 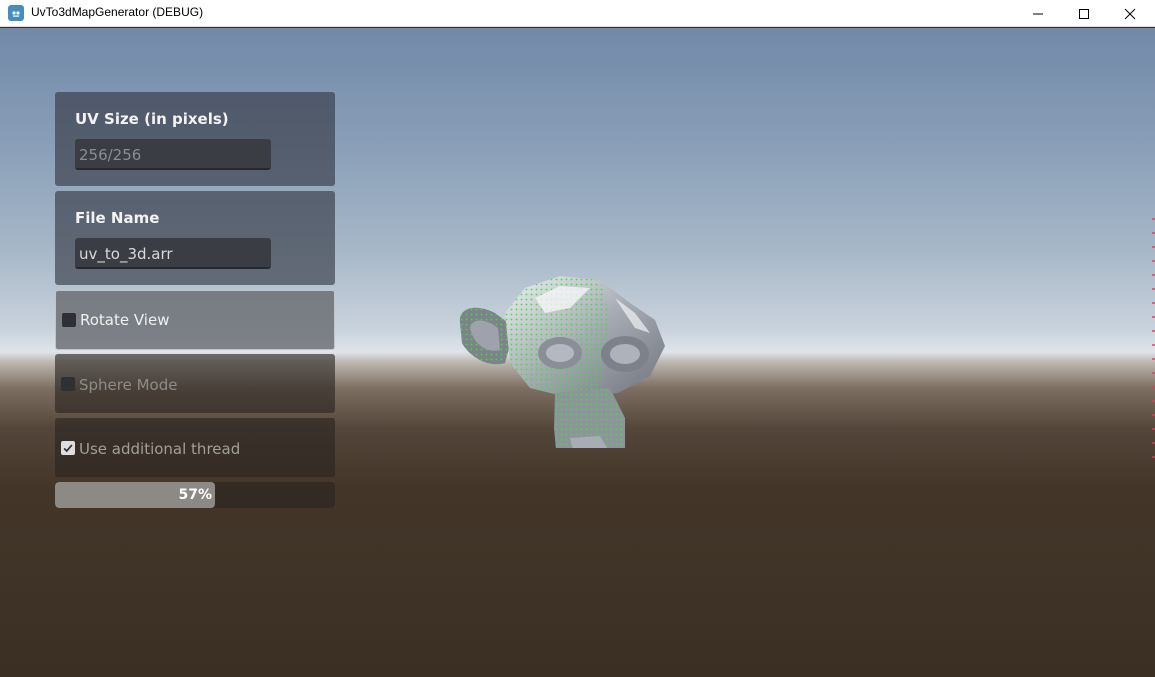 I want to click on progress-label: 57%, so click(x=195, y=495).